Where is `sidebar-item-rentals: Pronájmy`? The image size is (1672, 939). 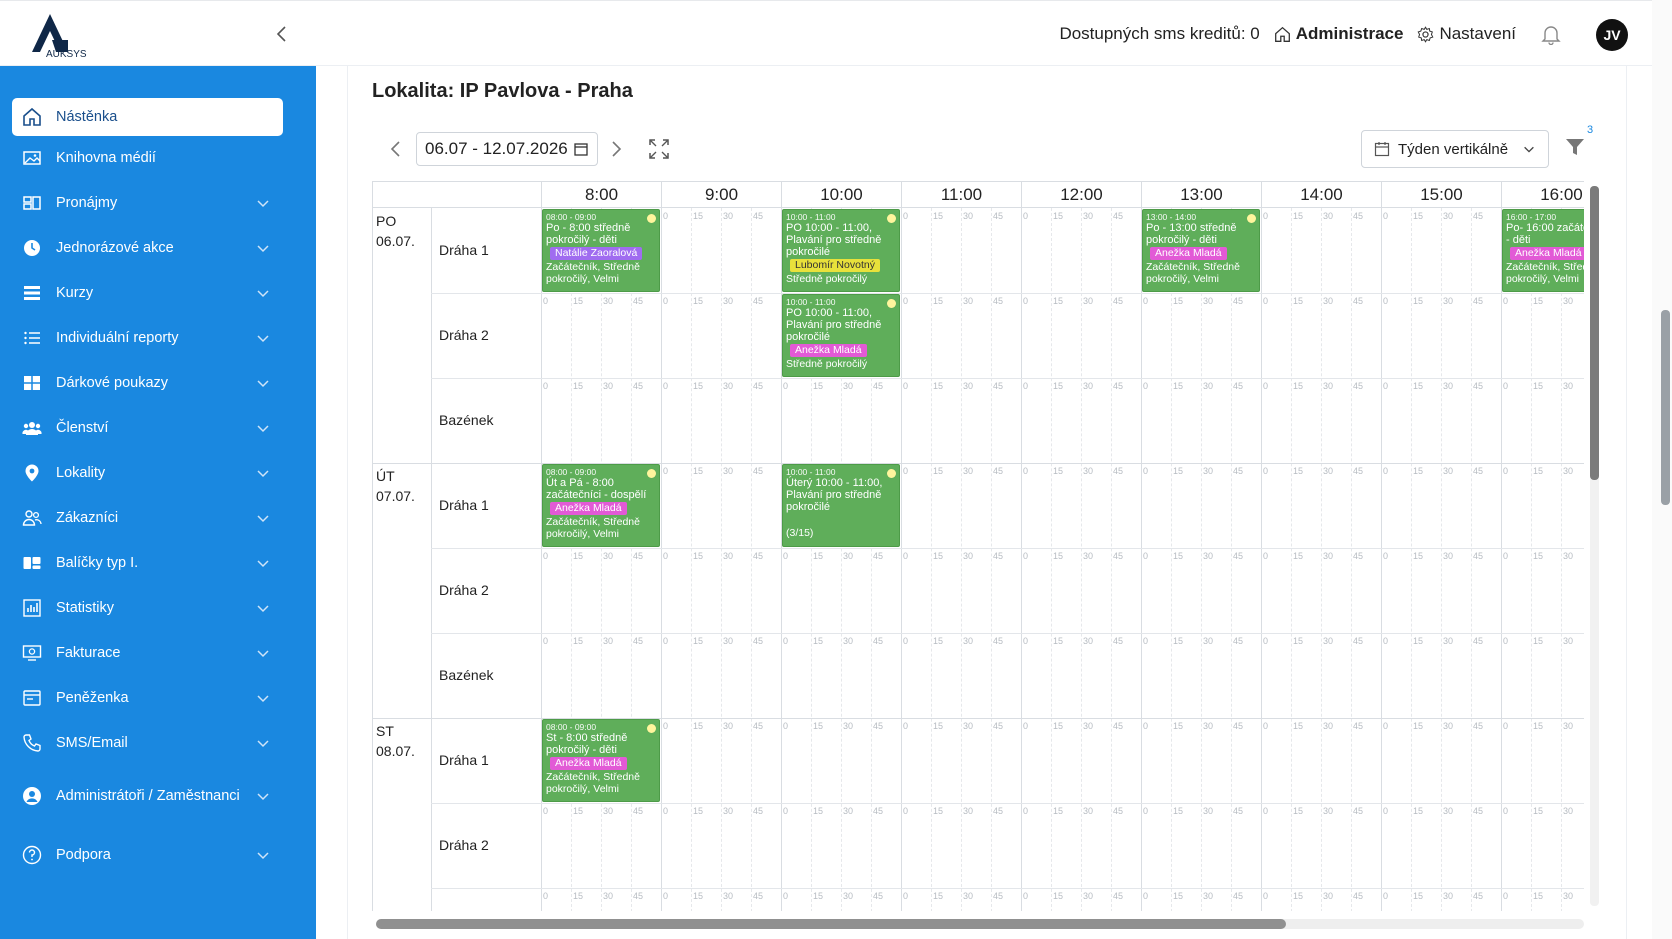
sidebar-item-rentals: Pronájmy is located at coordinates (147, 203).